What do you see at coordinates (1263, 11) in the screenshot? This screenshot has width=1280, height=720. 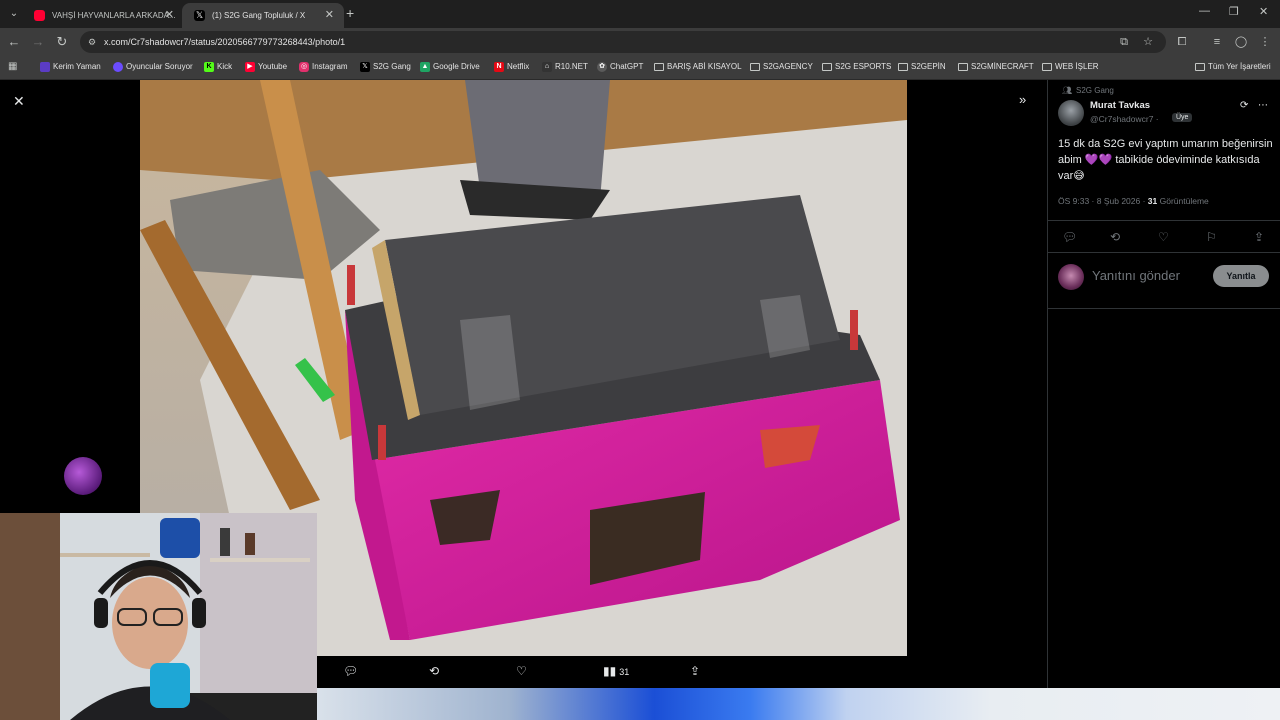 I see `window-close-icon: ✕` at bounding box center [1263, 11].